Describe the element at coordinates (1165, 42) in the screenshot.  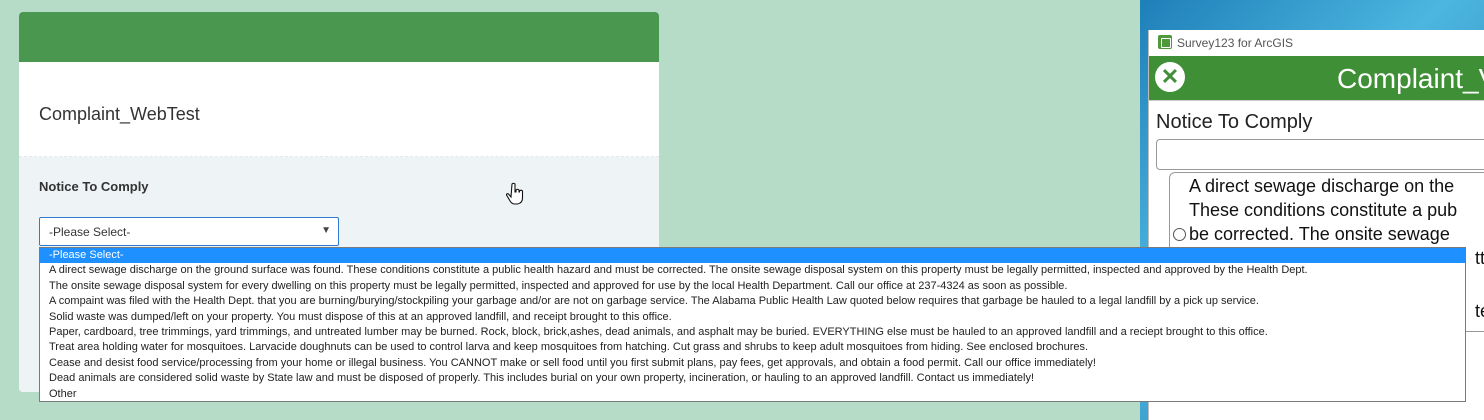
I see `survey123-icon` at that location.